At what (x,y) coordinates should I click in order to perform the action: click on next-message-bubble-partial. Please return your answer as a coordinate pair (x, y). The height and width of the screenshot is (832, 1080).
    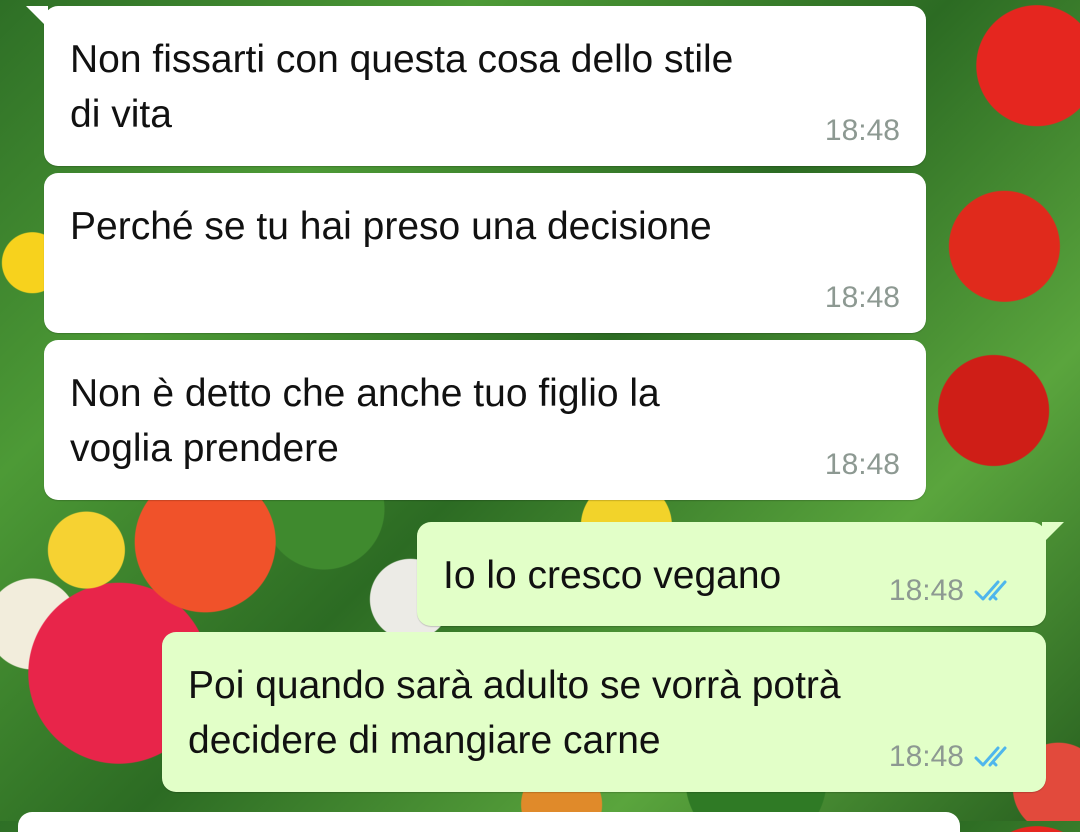
    Looking at the image, I should click on (489, 822).